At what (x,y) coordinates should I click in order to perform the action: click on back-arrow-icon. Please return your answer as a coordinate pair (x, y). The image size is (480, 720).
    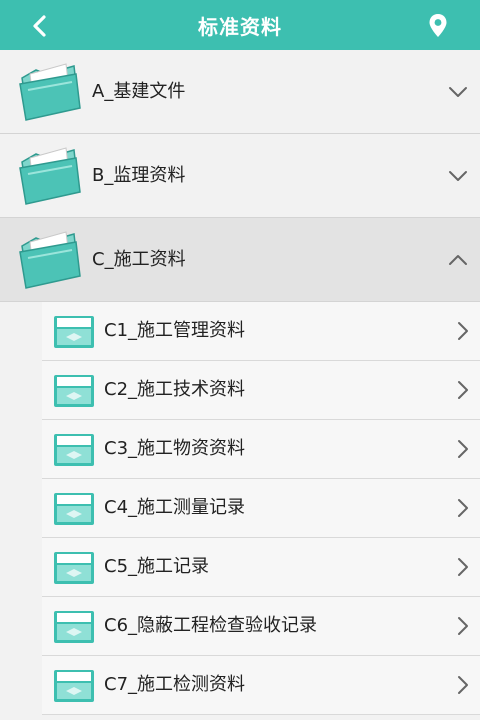
    Looking at the image, I should click on (39, 26).